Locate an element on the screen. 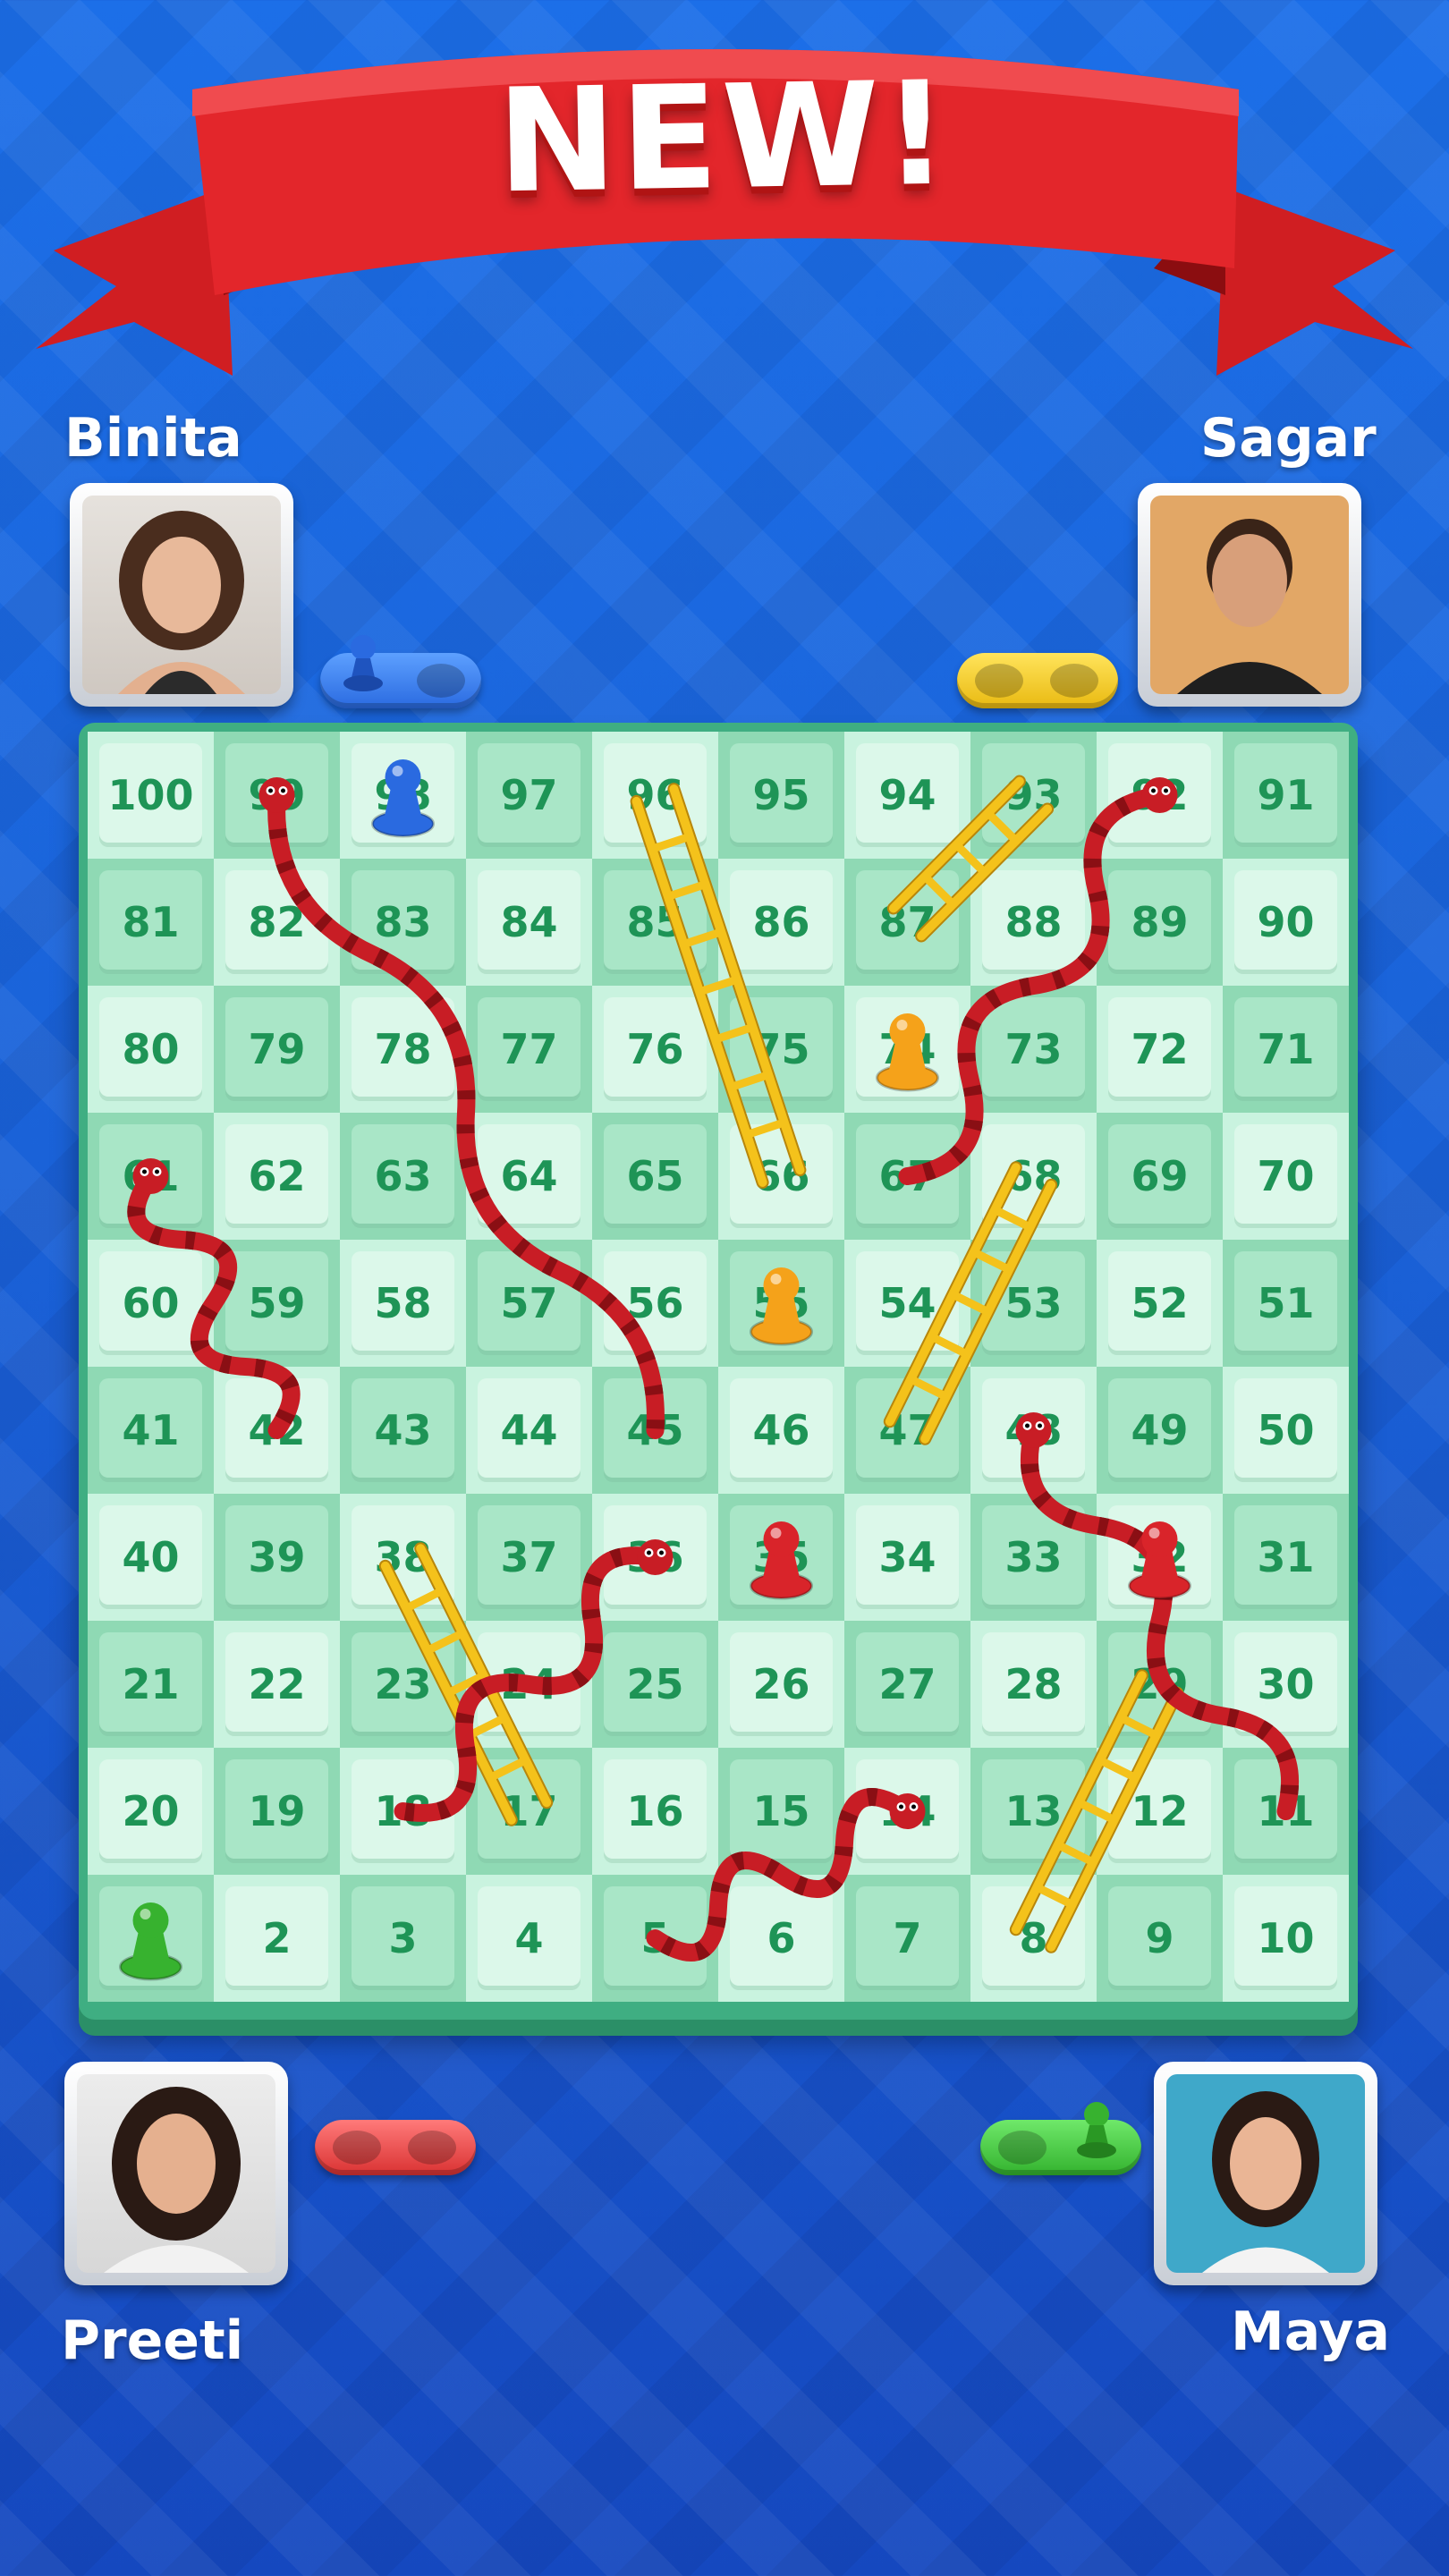 The width and height of the screenshot is (1449, 2576). square-number: 87 is located at coordinates (907, 922).